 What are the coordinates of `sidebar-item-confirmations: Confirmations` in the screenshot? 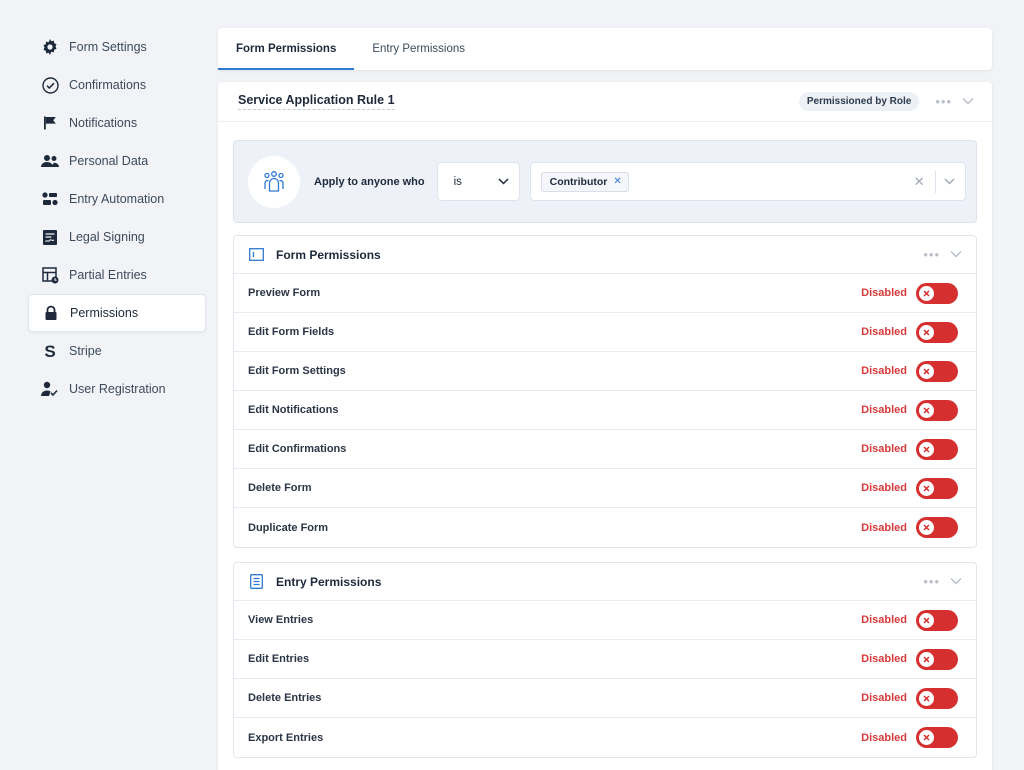 It's located at (117, 85).